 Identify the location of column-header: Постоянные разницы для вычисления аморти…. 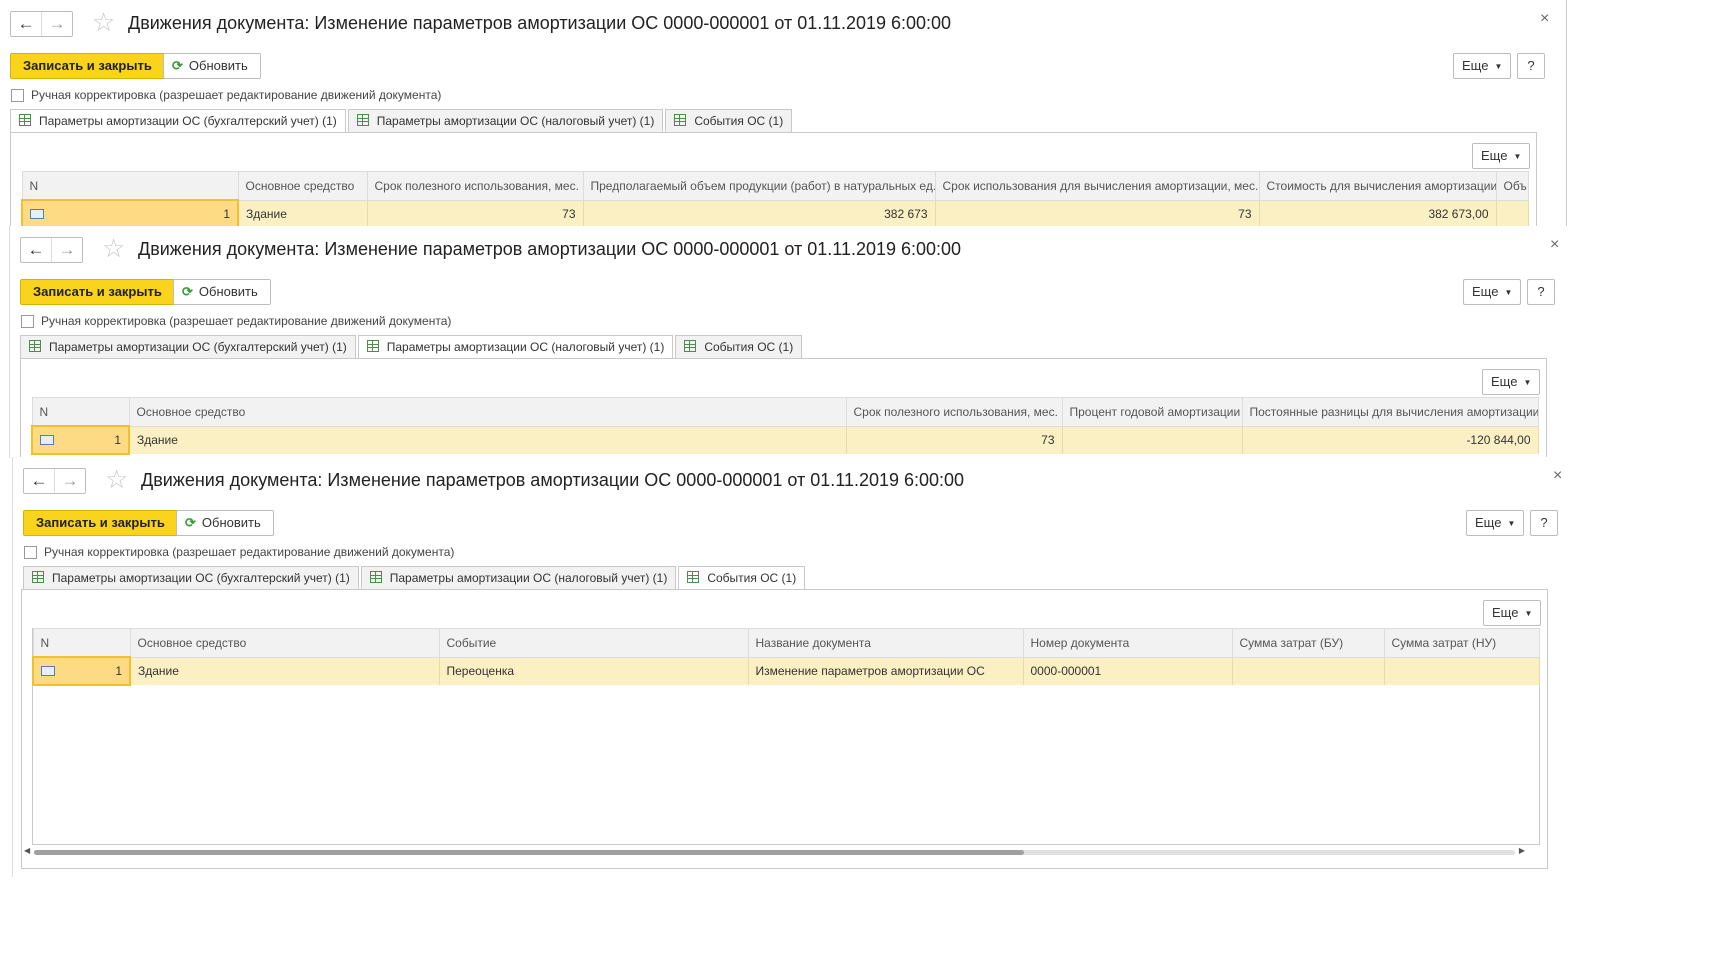
(1390, 412).